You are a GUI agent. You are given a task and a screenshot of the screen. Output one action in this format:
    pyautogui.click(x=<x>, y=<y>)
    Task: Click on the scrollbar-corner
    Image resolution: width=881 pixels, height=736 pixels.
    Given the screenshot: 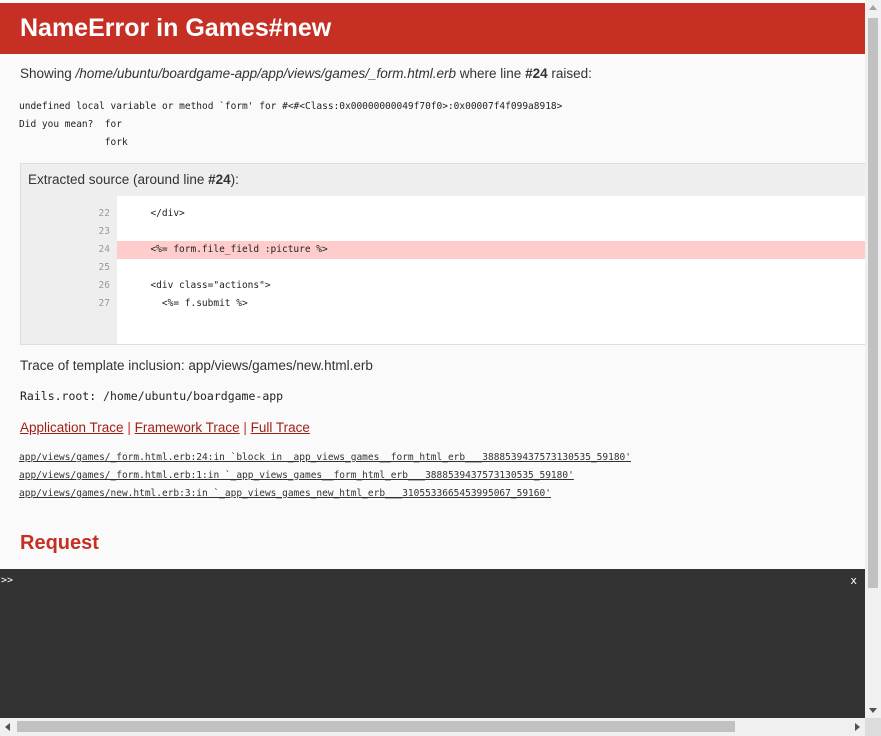 What is the action you would take?
    pyautogui.click(x=873, y=727)
    